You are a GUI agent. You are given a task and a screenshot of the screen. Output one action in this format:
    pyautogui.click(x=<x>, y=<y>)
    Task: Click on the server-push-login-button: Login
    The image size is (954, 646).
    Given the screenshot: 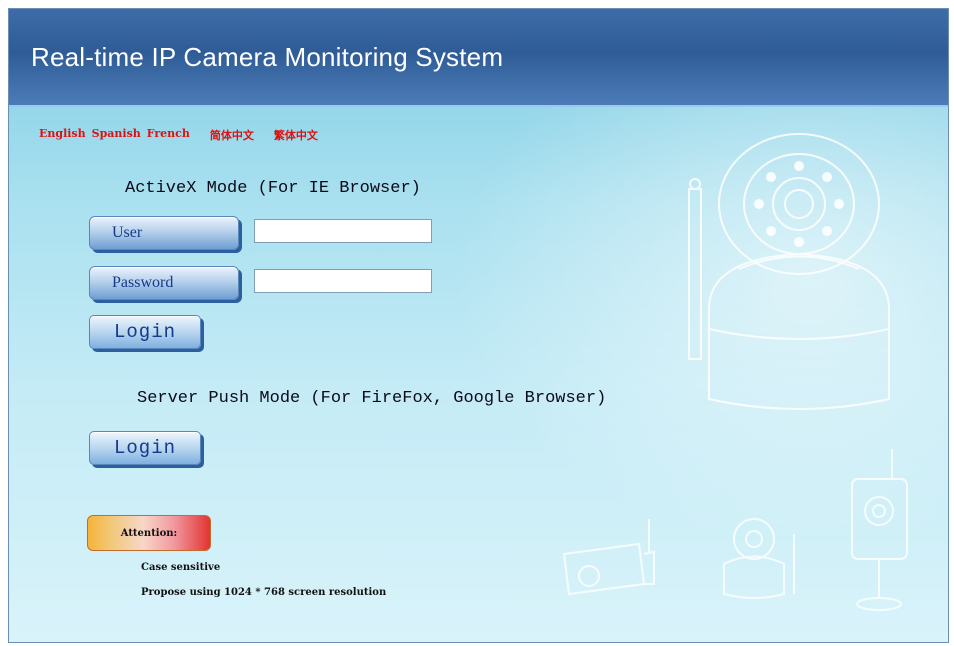 What is the action you would take?
    pyautogui.click(x=145, y=448)
    